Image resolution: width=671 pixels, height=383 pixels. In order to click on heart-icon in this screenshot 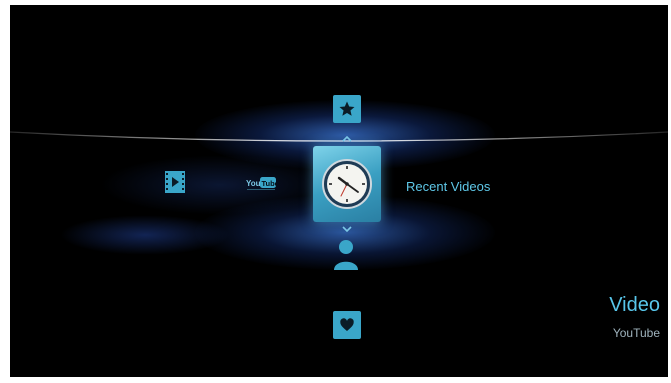, I will do `click(347, 324)`.